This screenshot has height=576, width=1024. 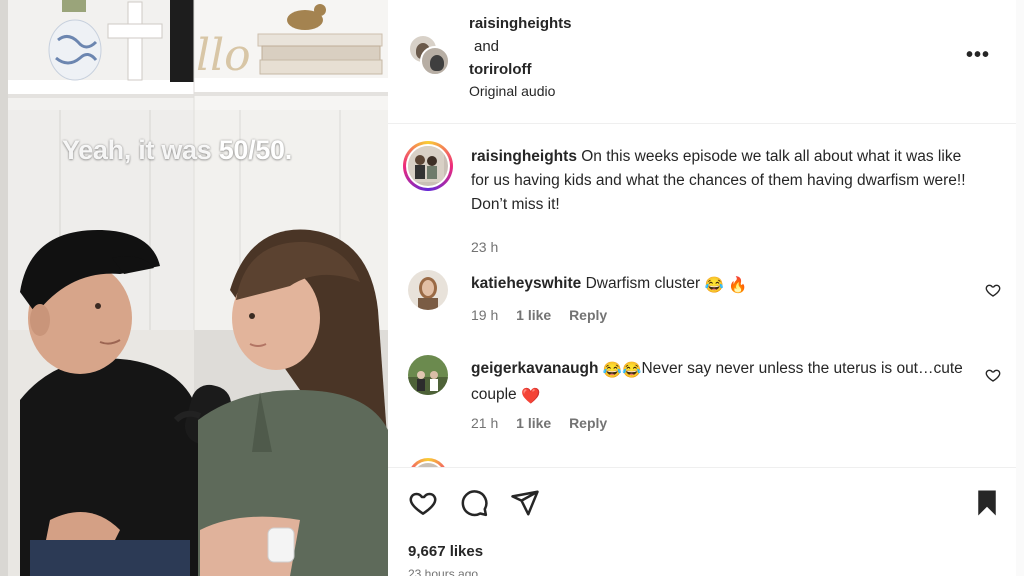 What do you see at coordinates (520, 69) in the screenshot?
I see `username-link: toriroloff` at bounding box center [520, 69].